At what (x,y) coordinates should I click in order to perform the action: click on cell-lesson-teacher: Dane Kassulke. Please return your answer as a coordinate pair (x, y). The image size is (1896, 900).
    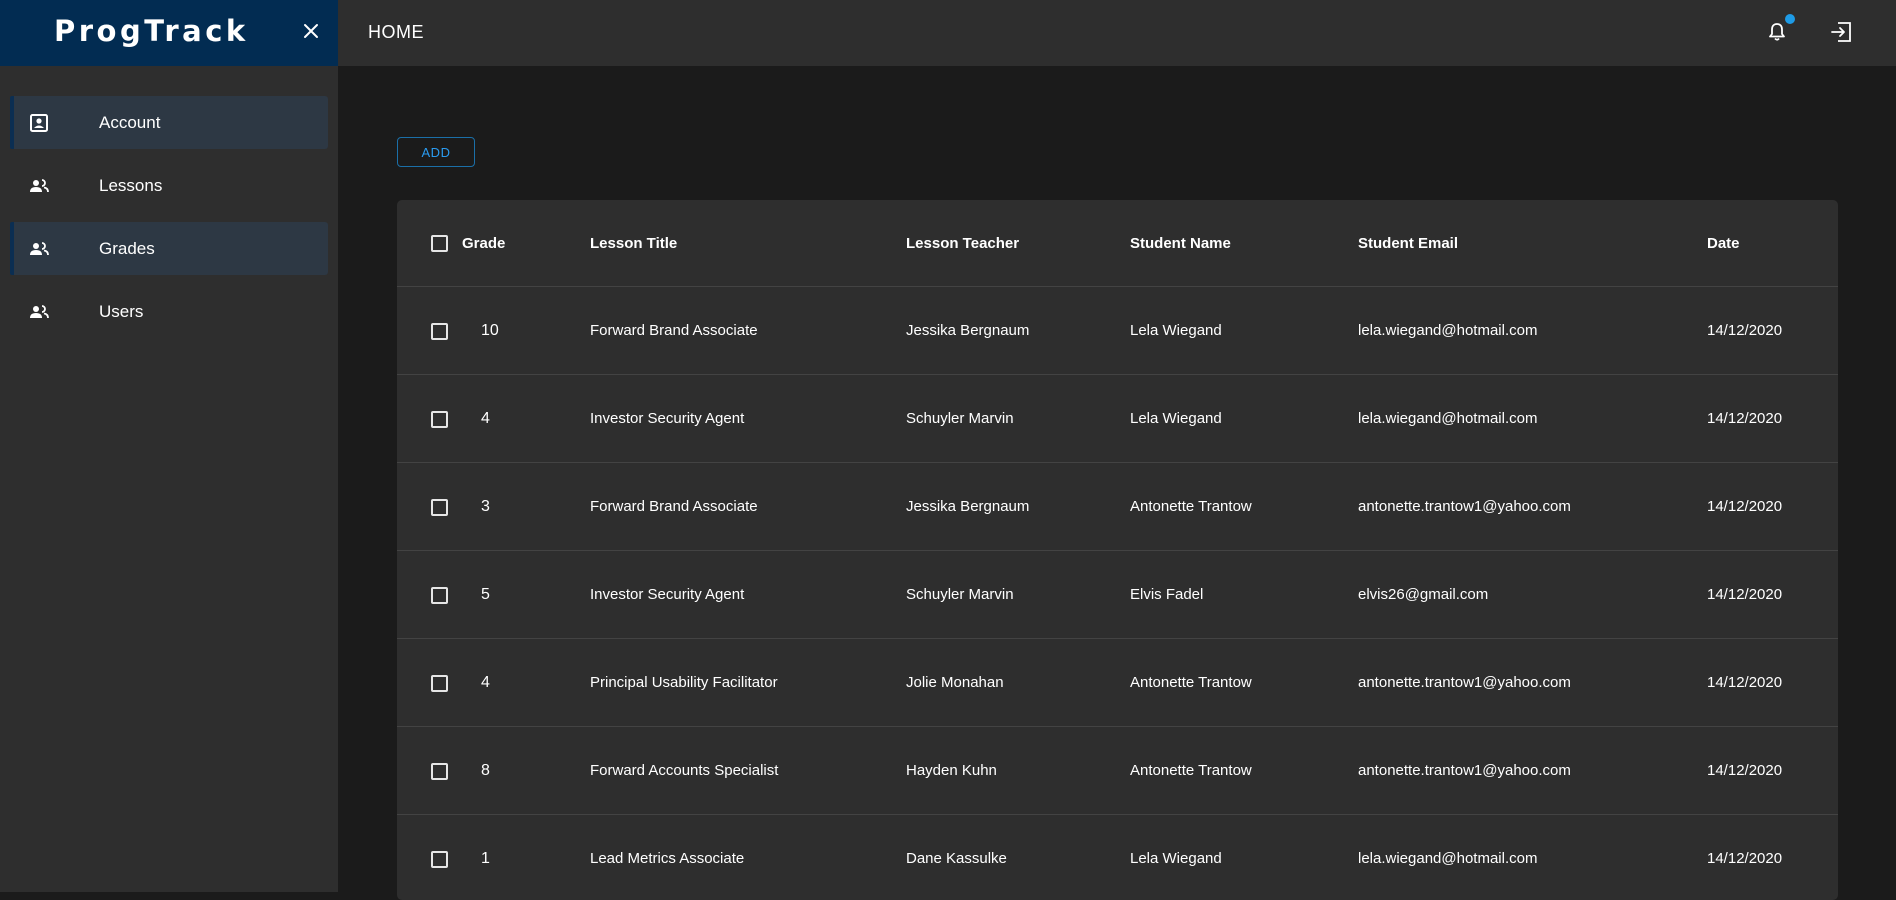
    Looking at the image, I should click on (956, 858).